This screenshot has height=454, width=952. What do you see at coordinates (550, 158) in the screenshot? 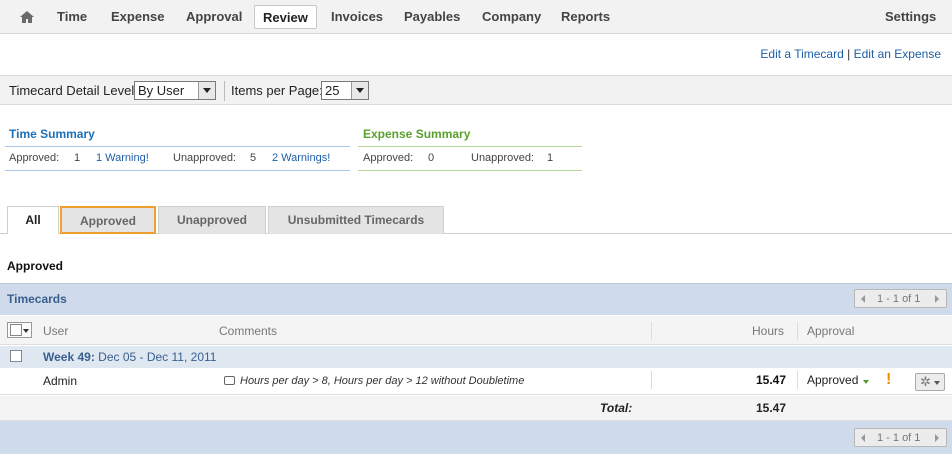
I see `expense-unapproved-value: 1` at bounding box center [550, 158].